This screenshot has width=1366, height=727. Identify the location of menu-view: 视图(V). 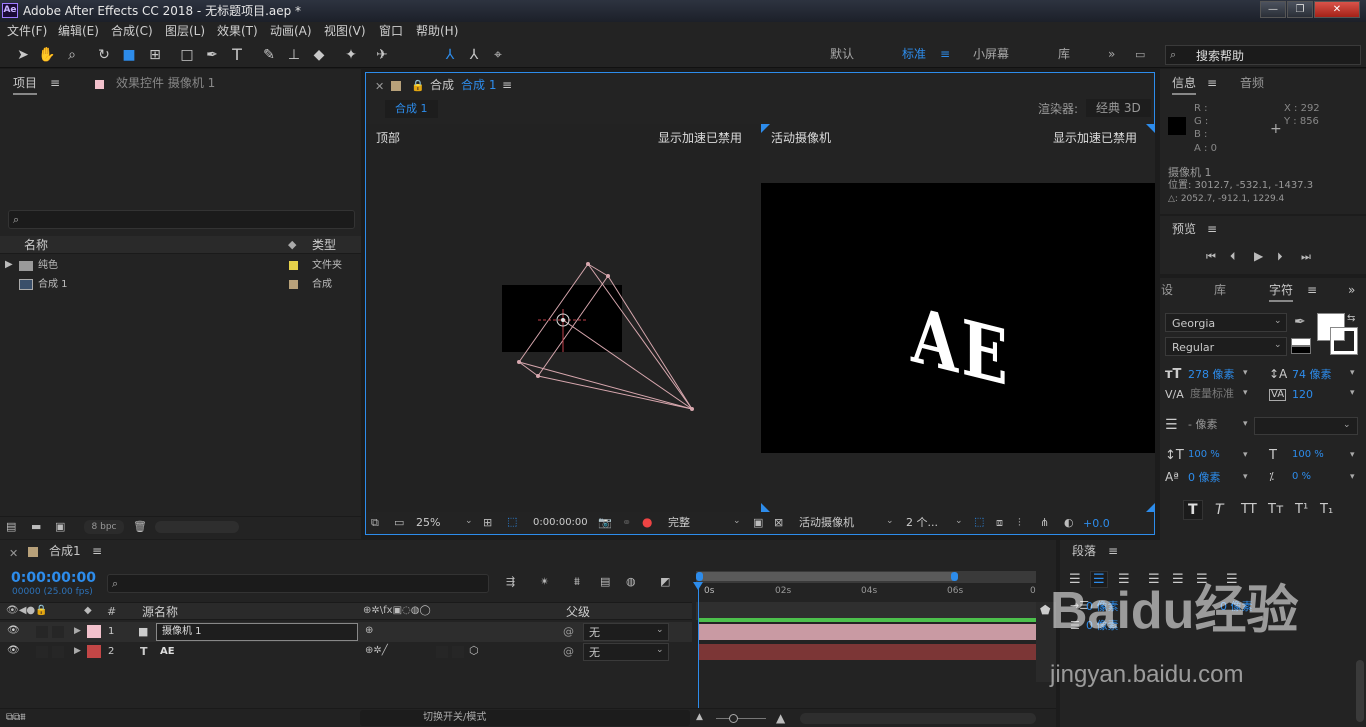
(345, 31).